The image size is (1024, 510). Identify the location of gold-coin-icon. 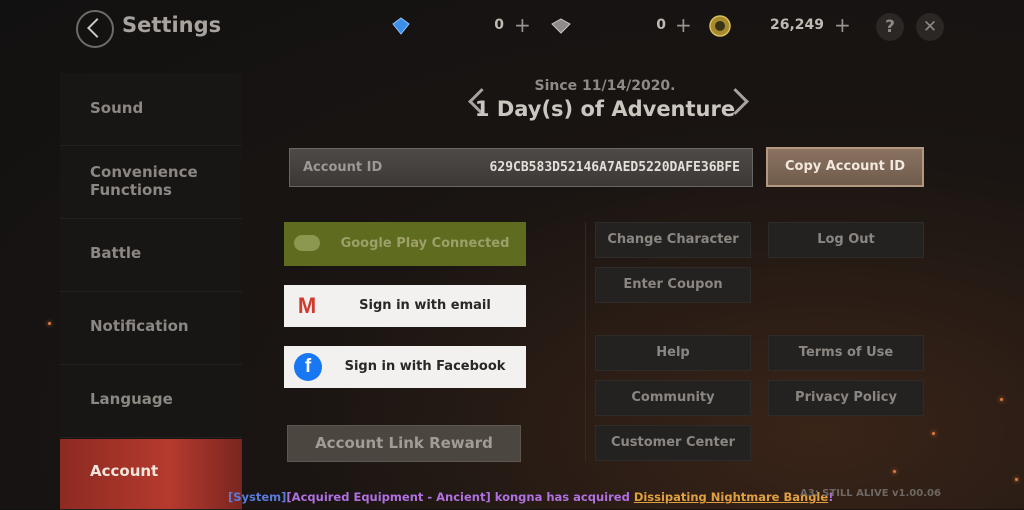
(720, 26).